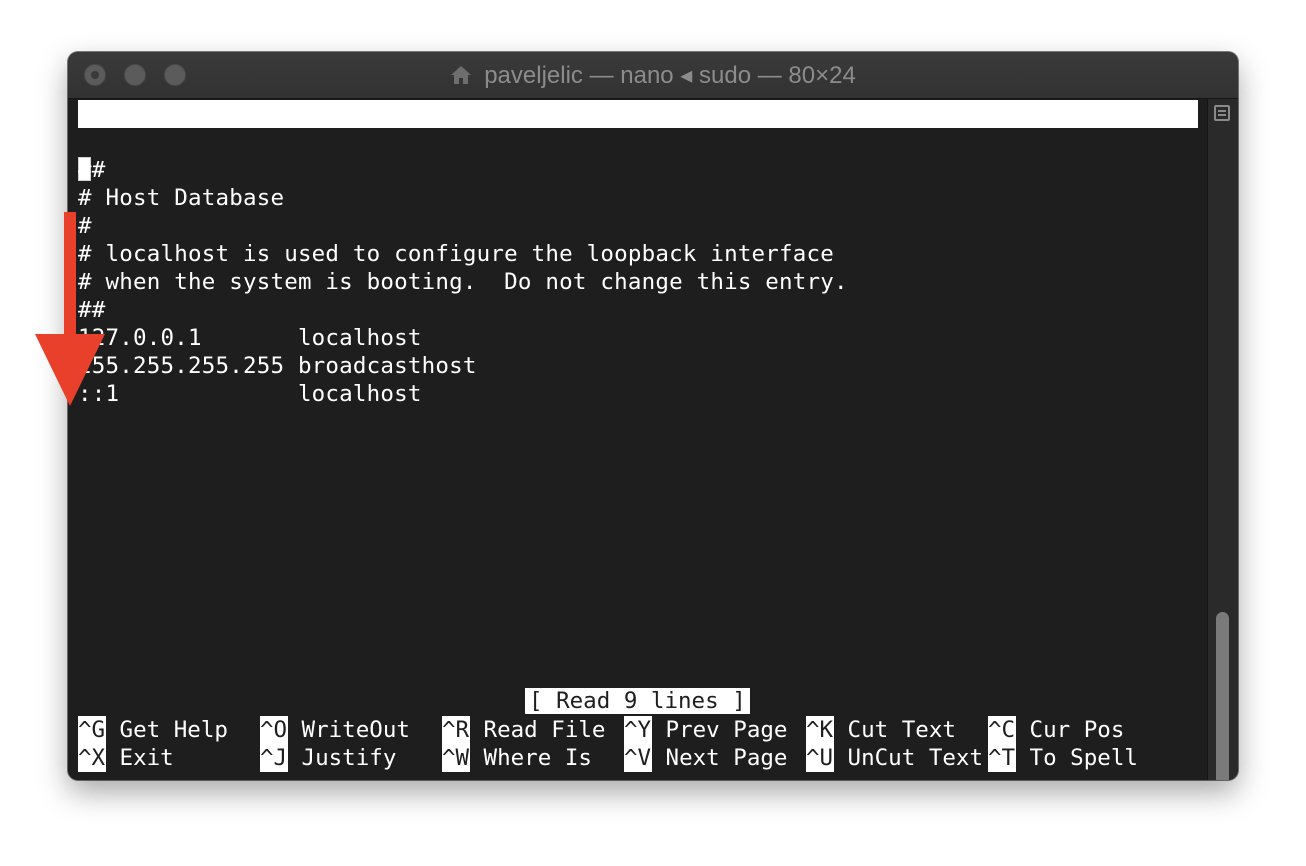 The height and width of the screenshot is (866, 1306). I want to click on shortcut-key: ^K, so click(820, 730).